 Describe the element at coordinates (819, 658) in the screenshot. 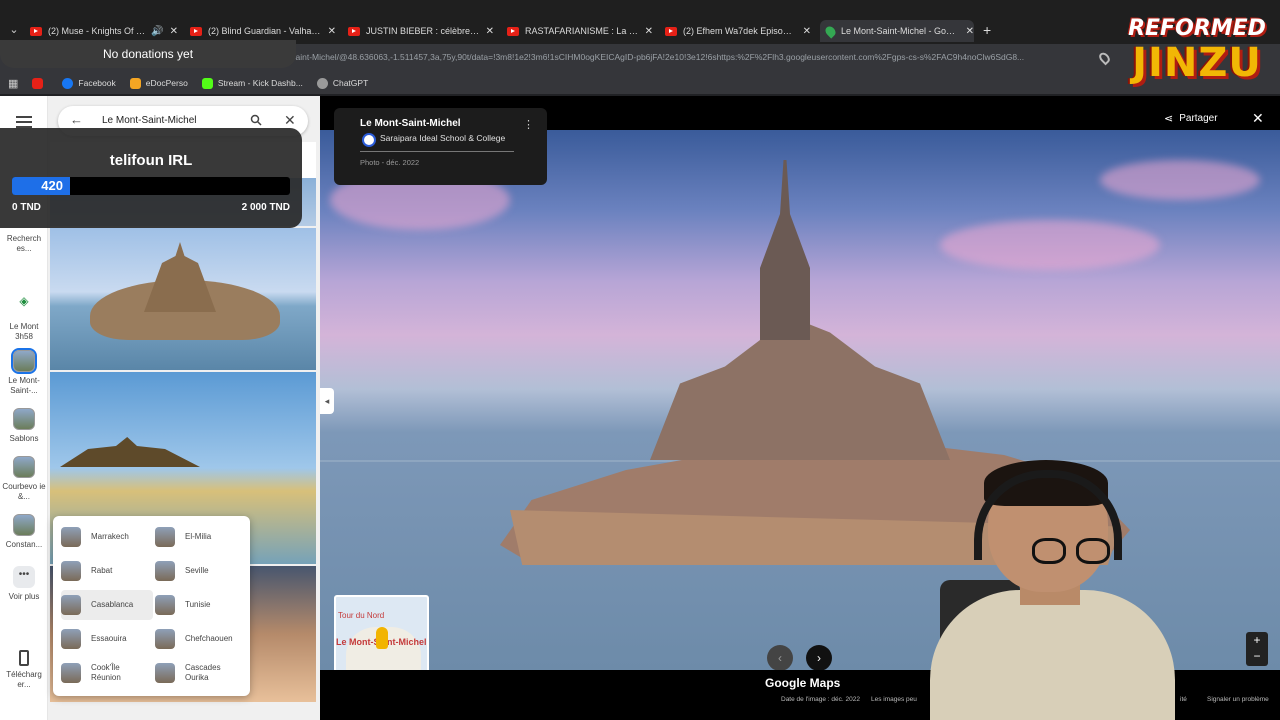

I see `next-photo-button: ›` at that location.